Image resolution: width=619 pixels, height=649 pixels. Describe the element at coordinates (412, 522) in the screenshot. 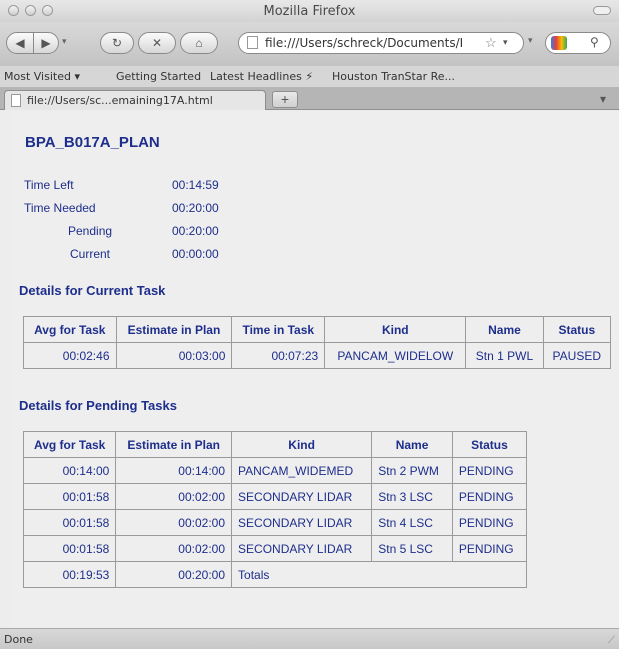

I see `cell-name: Stn 4 LSC` at that location.